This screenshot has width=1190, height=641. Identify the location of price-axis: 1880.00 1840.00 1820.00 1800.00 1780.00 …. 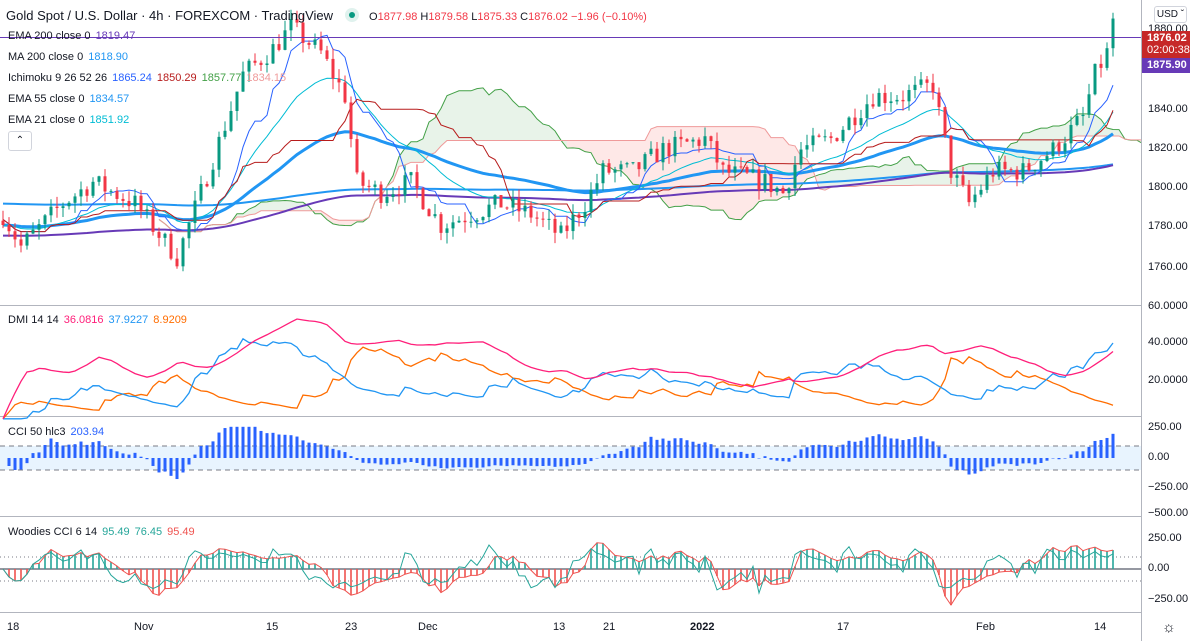
(1165, 320).